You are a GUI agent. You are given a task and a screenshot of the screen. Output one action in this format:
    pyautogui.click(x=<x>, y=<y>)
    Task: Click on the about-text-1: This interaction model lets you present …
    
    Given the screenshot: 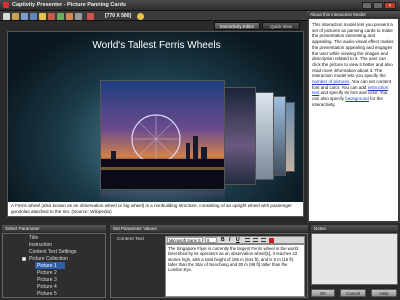 What is the action you would take?
    pyautogui.click(x=353, y=50)
    